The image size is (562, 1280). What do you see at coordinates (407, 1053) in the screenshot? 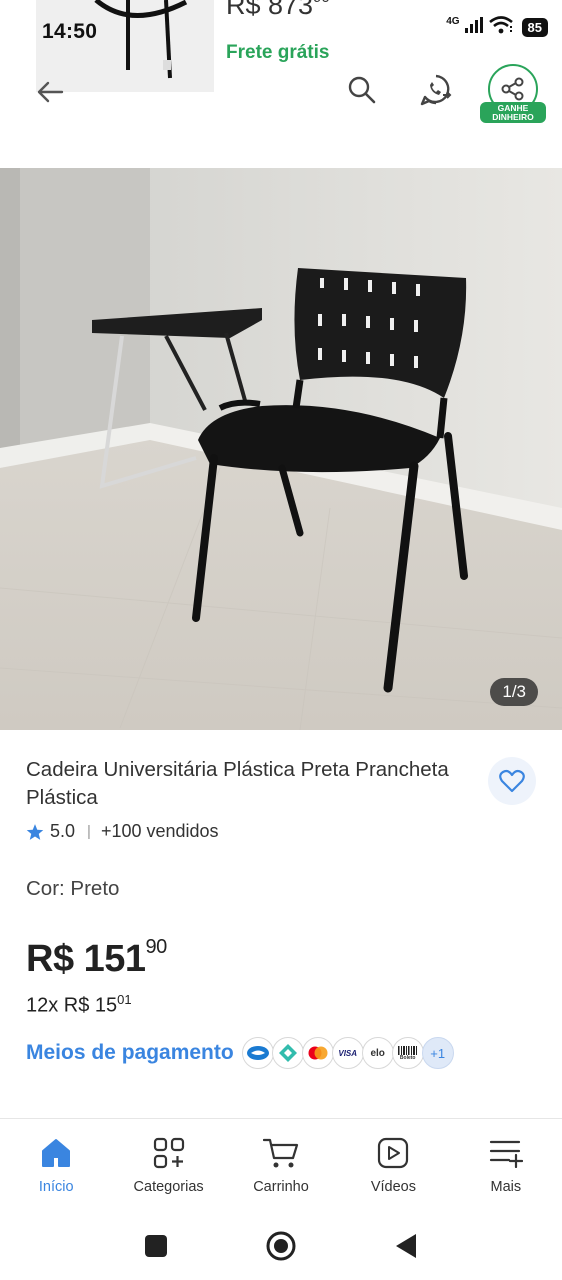
I see `boleto-icon: Boleto` at bounding box center [407, 1053].